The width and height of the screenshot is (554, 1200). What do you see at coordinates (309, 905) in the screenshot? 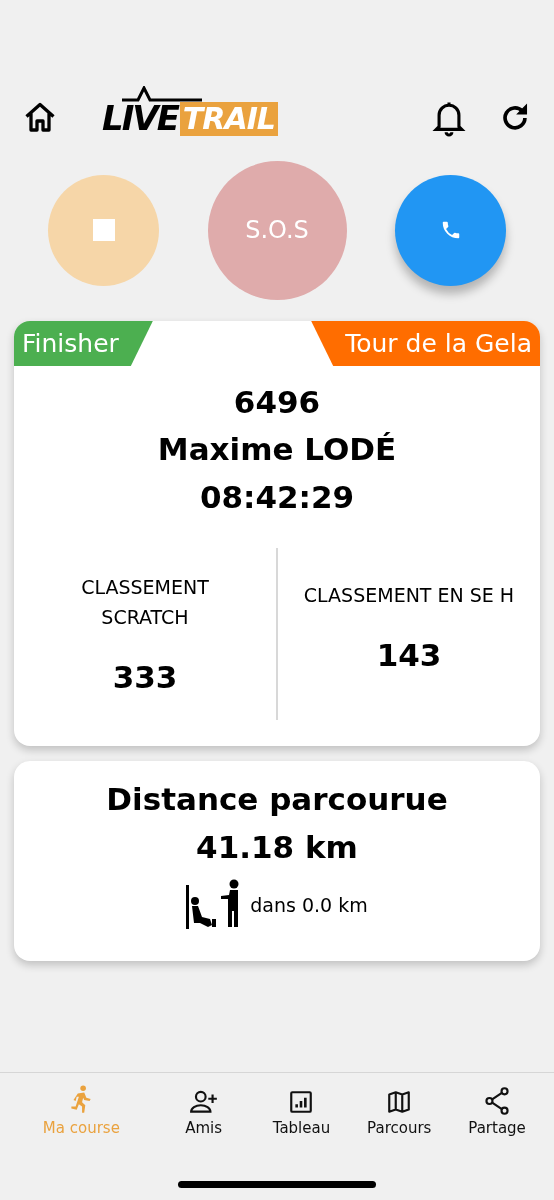
I see `next-aid-distance: dans 0.0 km` at bounding box center [309, 905].